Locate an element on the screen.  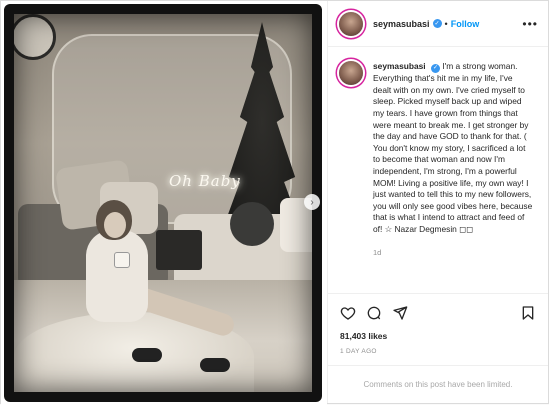
heart-icon is located at coordinates (348, 313).